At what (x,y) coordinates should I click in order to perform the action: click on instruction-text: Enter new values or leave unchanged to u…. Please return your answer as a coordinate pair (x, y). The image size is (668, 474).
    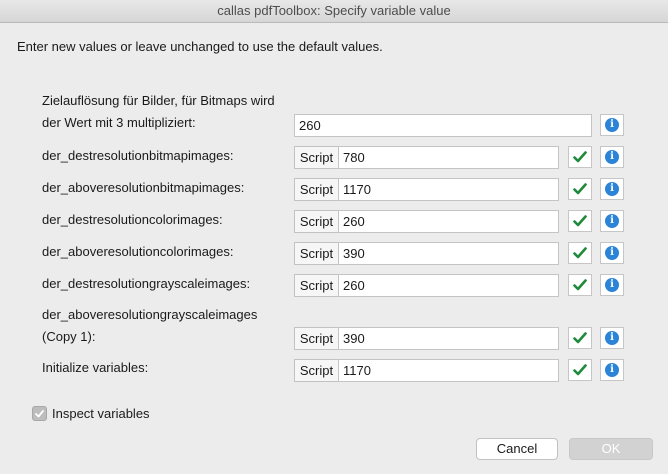
    Looking at the image, I should click on (200, 46).